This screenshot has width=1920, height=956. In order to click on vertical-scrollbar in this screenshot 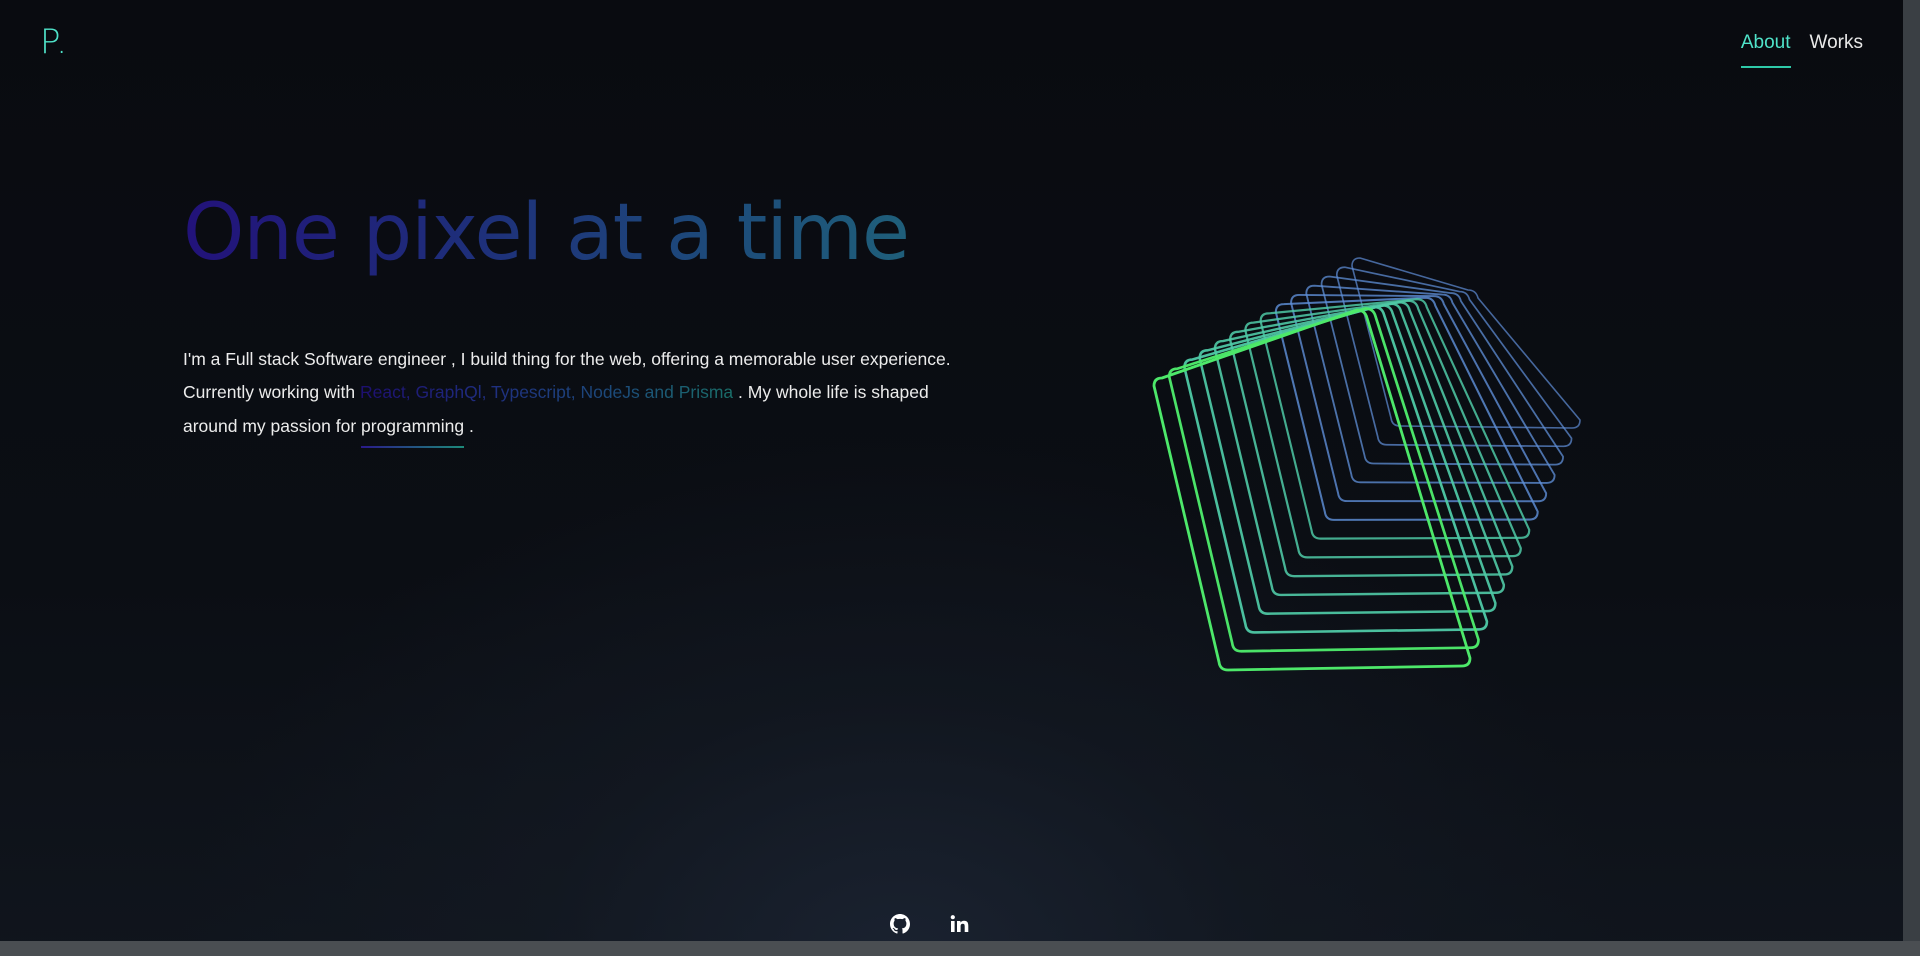, I will do `click(1911, 470)`.